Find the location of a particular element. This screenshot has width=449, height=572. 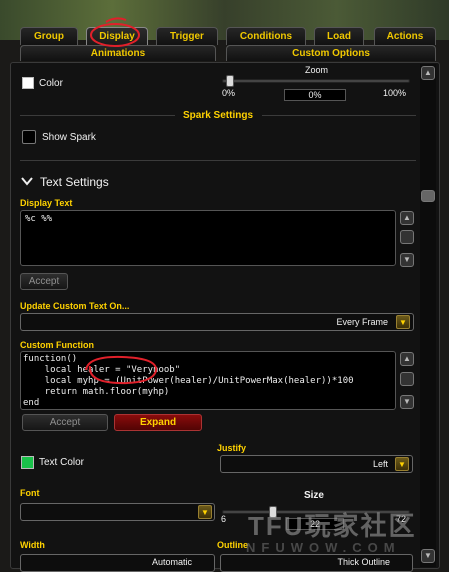

update-custom-text-value: Every Frame is located at coordinates (362, 322).